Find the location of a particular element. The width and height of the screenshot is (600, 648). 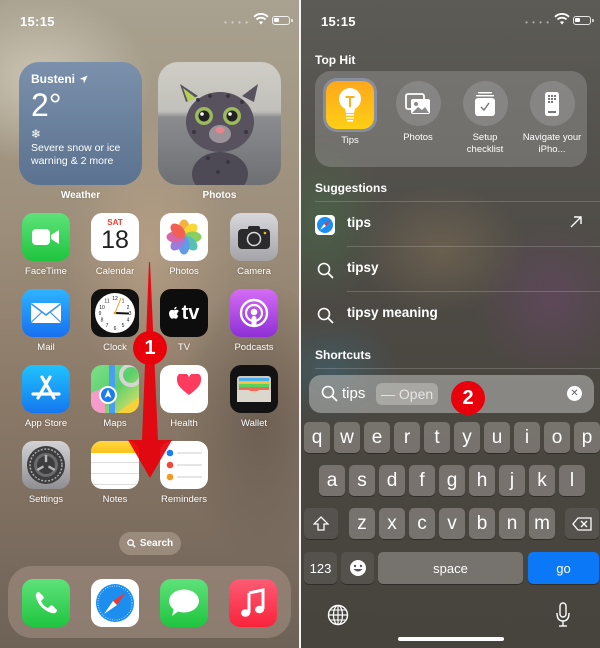

key-j: j is located at coordinates (512, 480).